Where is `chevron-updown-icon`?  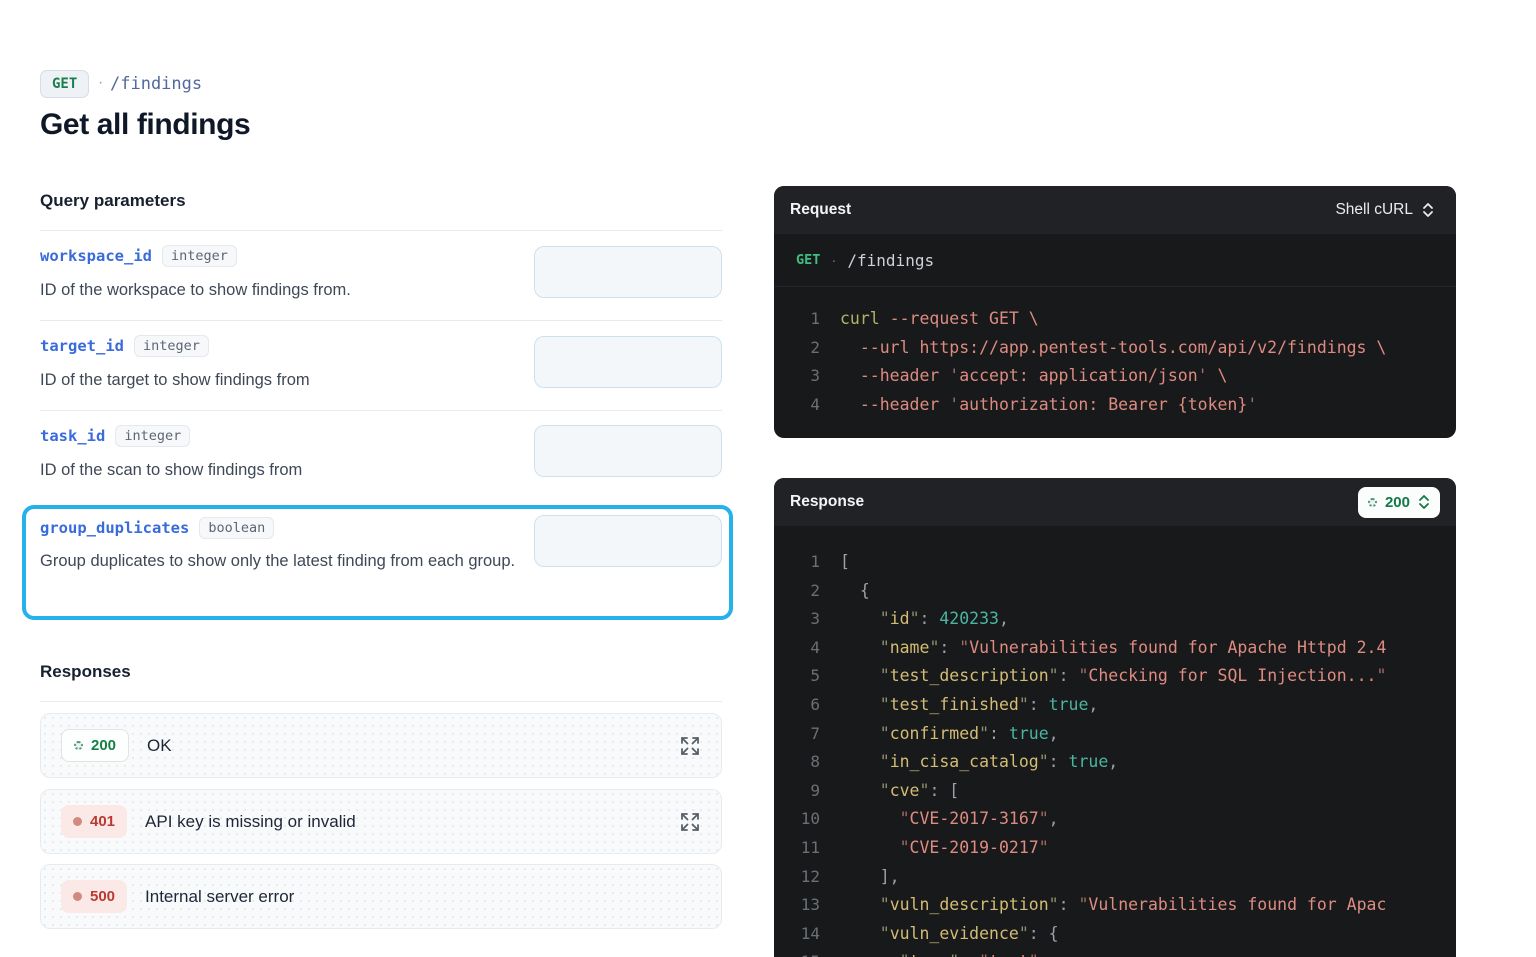
chevron-updown-icon is located at coordinates (1424, 502).